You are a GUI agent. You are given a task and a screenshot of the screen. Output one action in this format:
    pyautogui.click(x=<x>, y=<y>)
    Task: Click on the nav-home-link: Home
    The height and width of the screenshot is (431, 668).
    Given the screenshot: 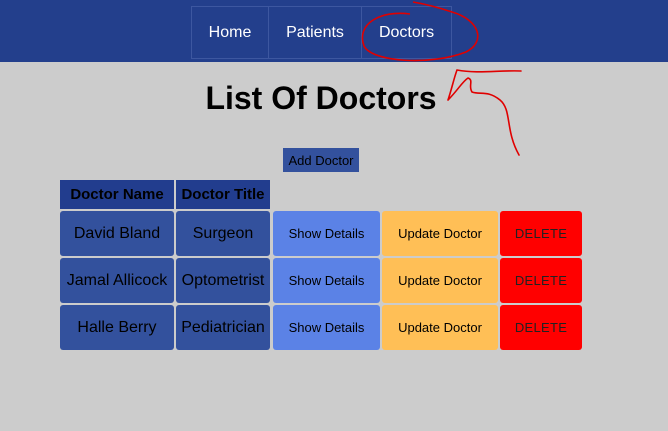 What is the action you would take?
    pyautogui.click(x=230, y=32)
    